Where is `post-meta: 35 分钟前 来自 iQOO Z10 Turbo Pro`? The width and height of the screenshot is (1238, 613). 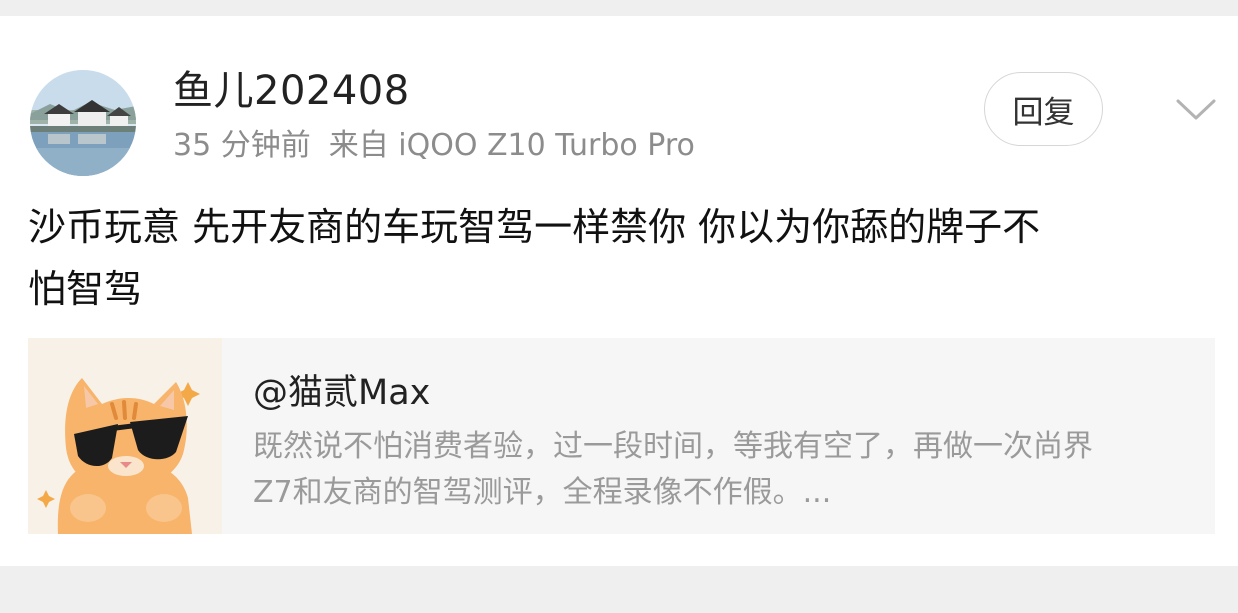 post-meta: 35 分钟前 来自 iQOO Z10 Turbo Pro is located at coordinates (434, 142).